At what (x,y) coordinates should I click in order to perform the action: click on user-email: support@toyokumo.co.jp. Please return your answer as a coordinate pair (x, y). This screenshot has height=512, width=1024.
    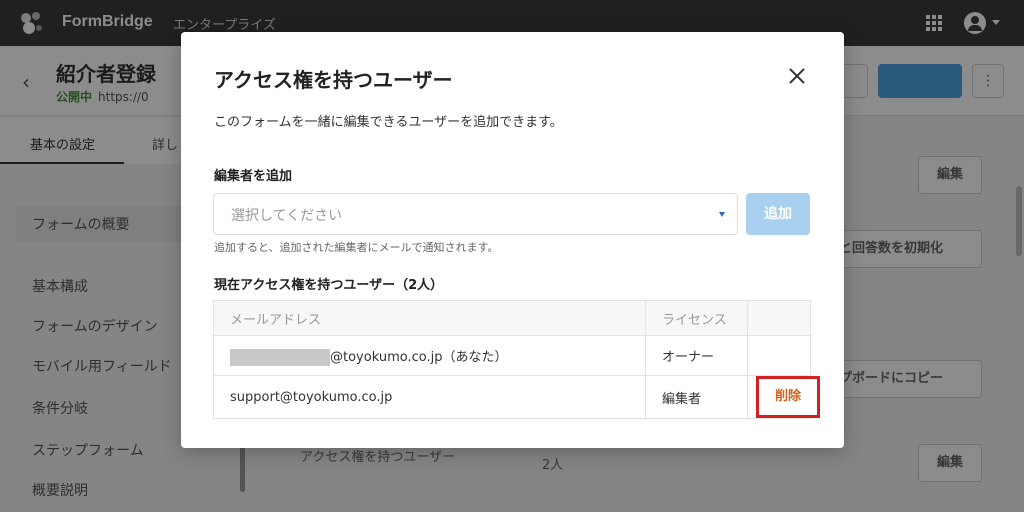
    Looking at the image, I should click on (429, 397).